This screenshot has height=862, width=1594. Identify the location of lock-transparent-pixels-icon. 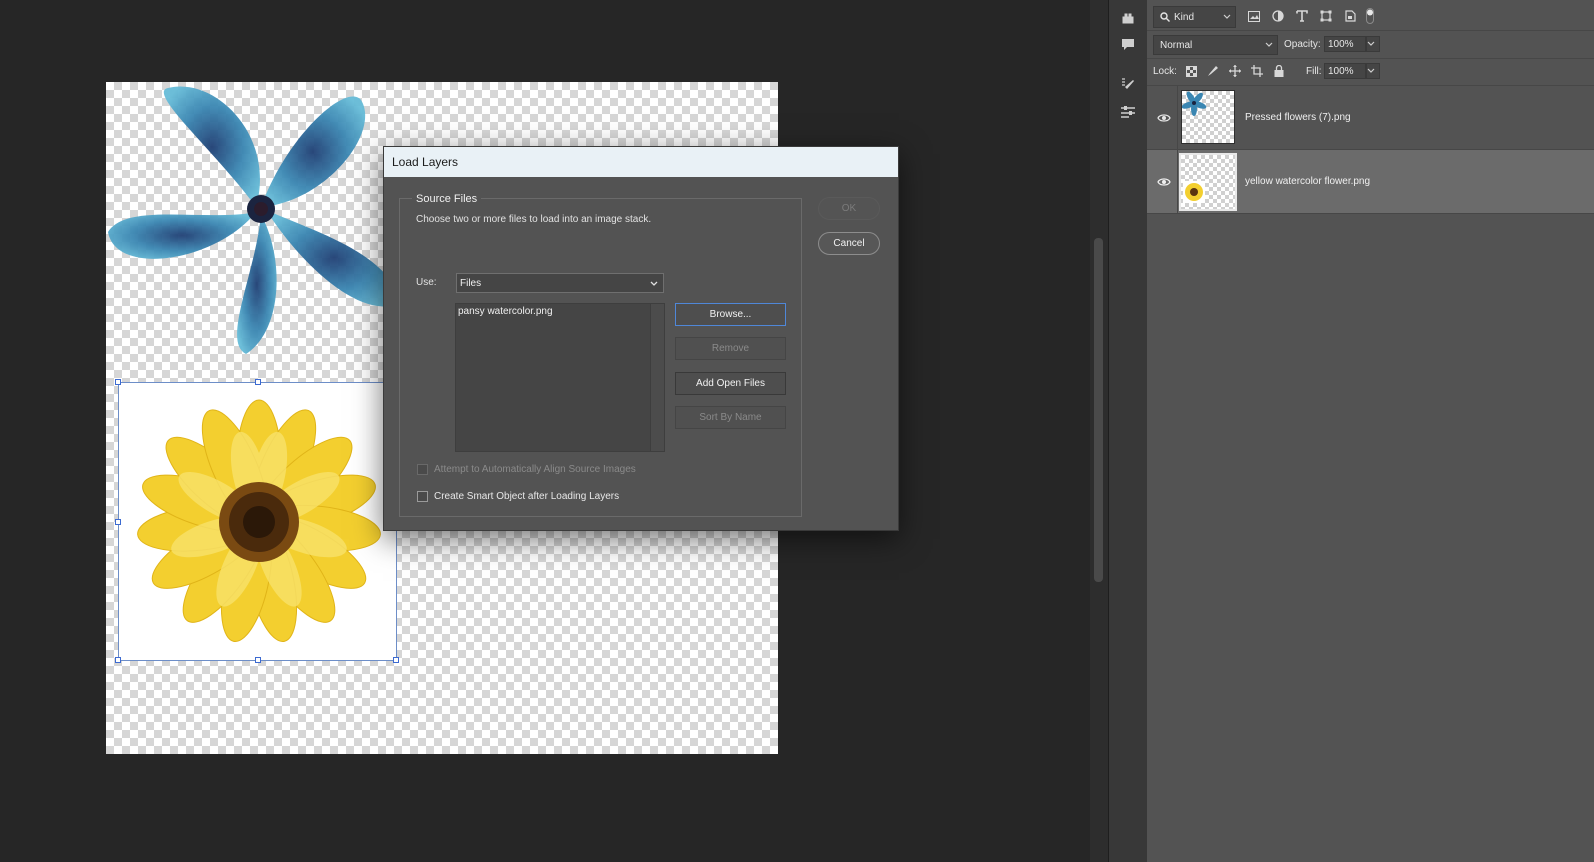
(1191, 71).